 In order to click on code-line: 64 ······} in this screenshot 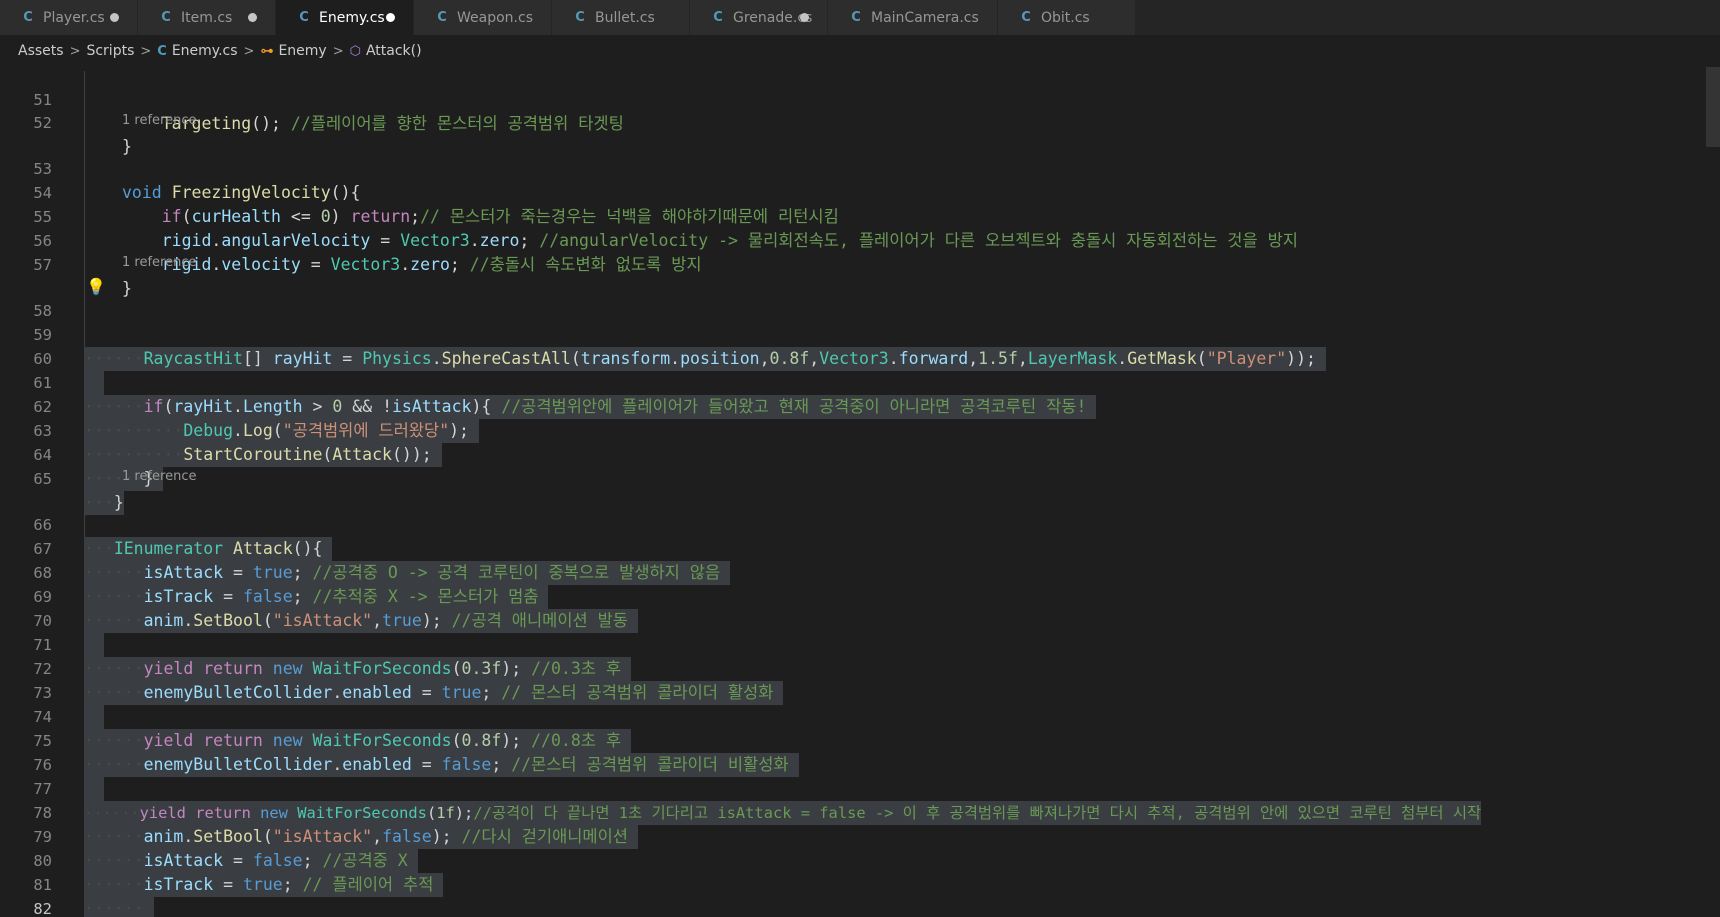, I will do `click(860, 455)`.